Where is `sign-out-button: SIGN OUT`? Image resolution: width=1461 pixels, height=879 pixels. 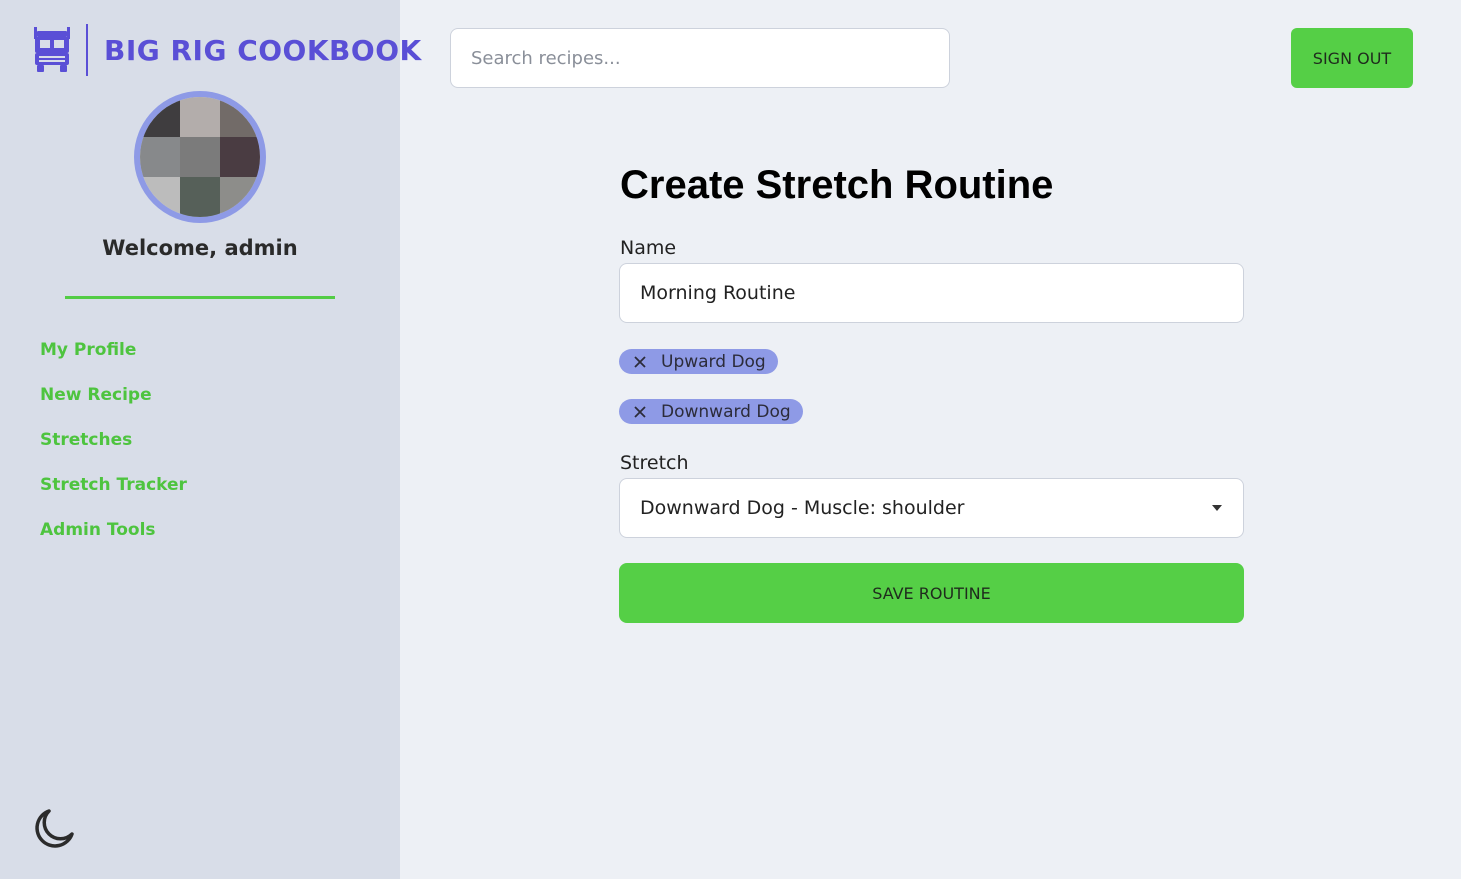
sign-out-button: SIGN OUT is located at coordinates (1352, 58).